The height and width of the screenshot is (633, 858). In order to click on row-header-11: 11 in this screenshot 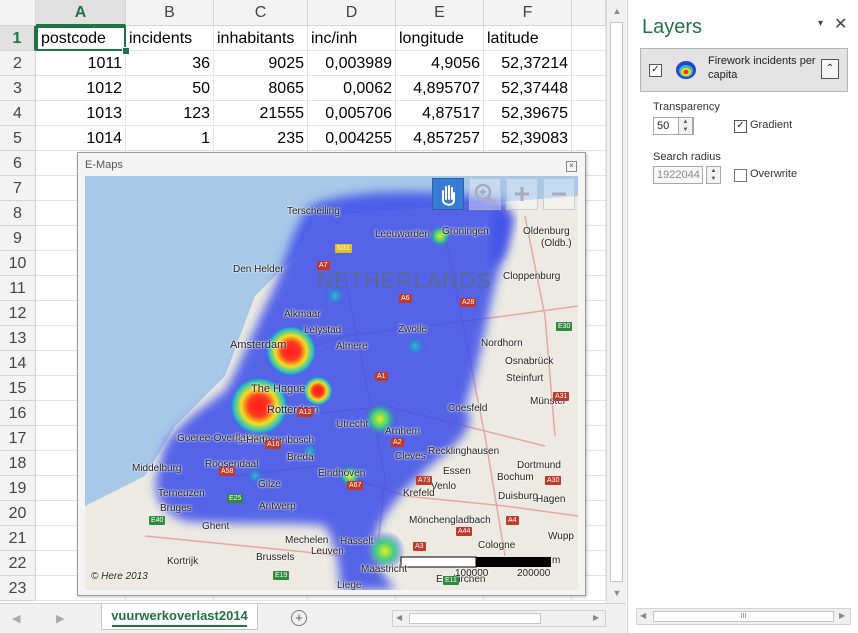, I will do `click(18, 288)`.